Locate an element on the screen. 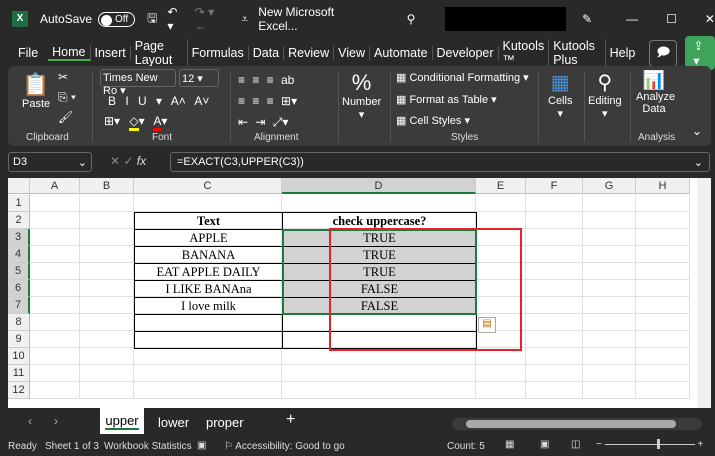 This screenshot has width=715, height=456. macro-icon: ▣ is located at coordinates (201, 445).